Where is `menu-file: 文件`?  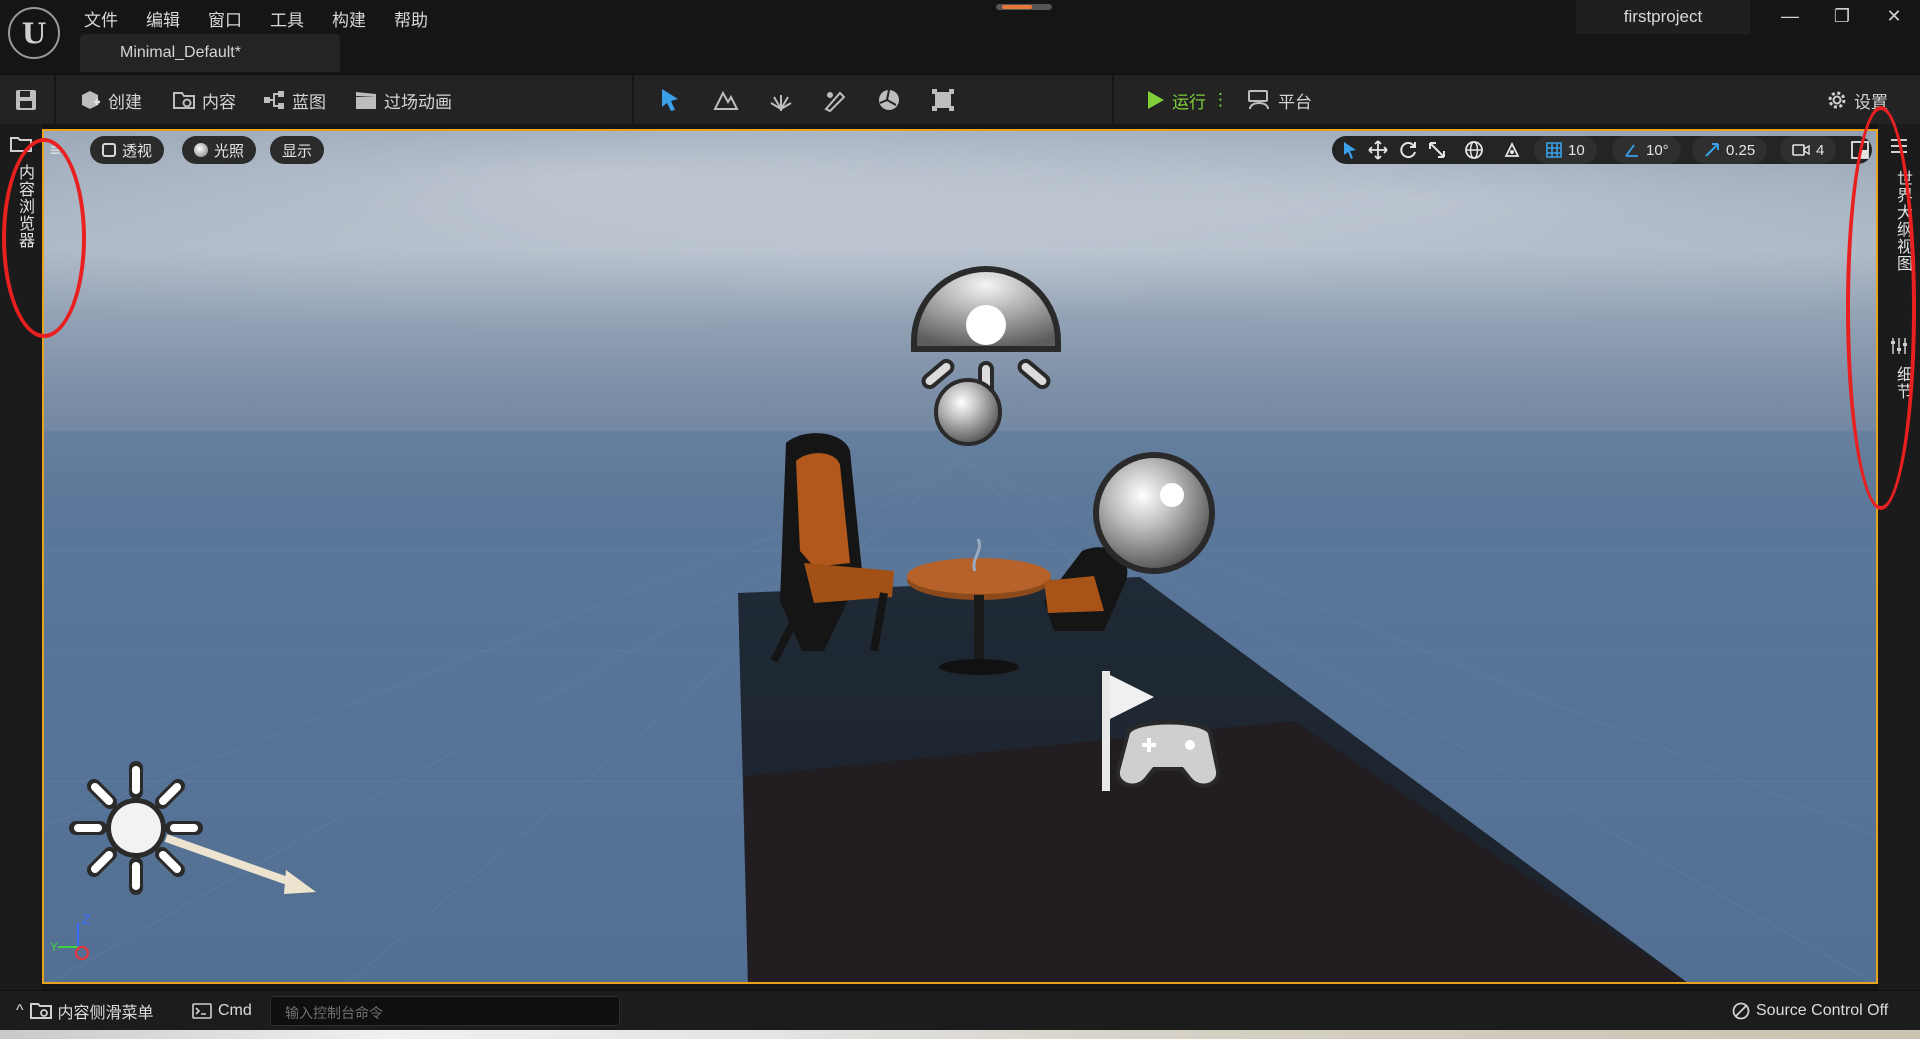 menu-file: 文件 is located at coordinates (101, 18).